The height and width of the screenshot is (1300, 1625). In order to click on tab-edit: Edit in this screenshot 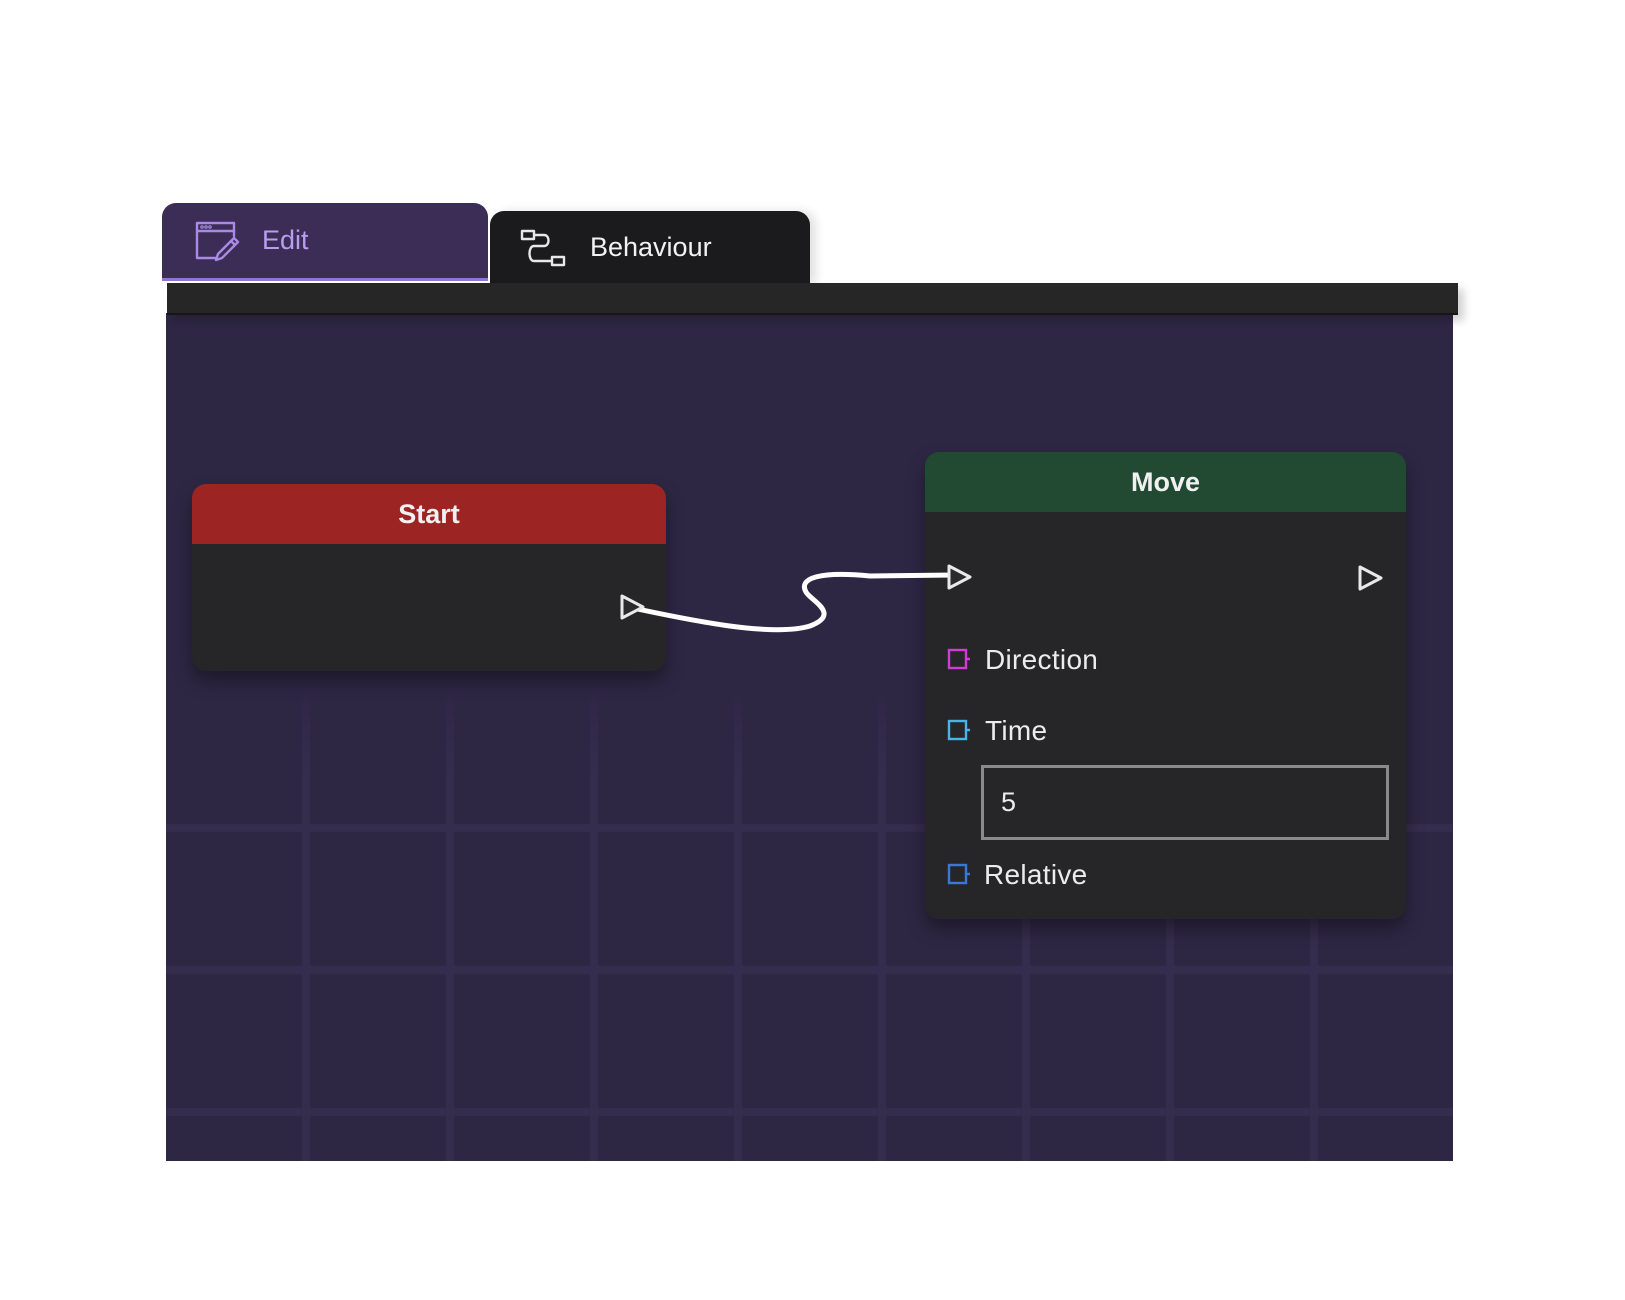, I will do `click(325, 242)`.